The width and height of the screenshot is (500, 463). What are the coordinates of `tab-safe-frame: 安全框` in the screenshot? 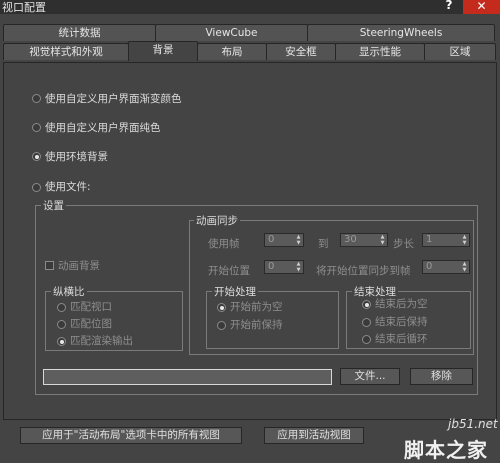 It's located at (301, 51).